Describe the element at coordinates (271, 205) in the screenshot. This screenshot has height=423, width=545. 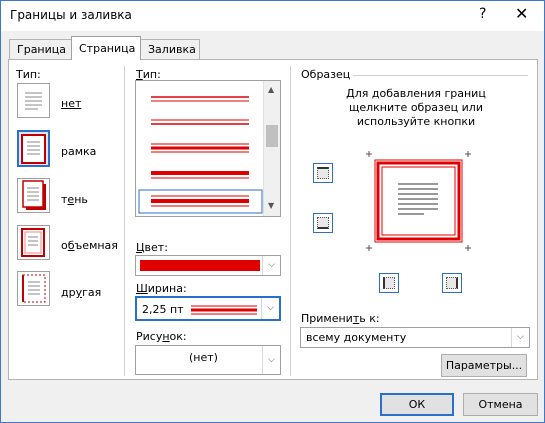
I see `scroll-down-icon: ▼` at that location.